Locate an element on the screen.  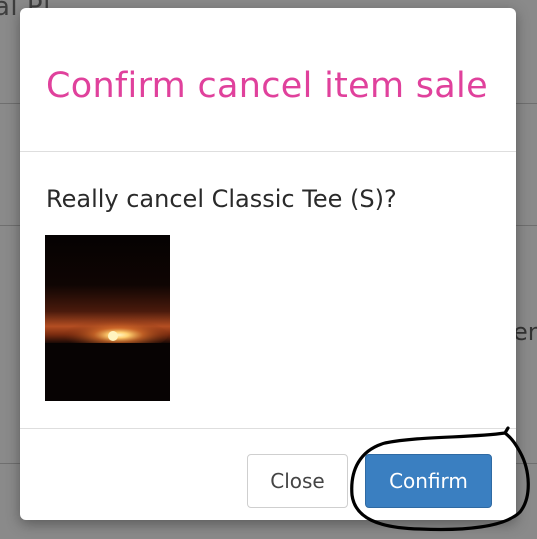
background-side-text: en is located at coordinates (525, 332).